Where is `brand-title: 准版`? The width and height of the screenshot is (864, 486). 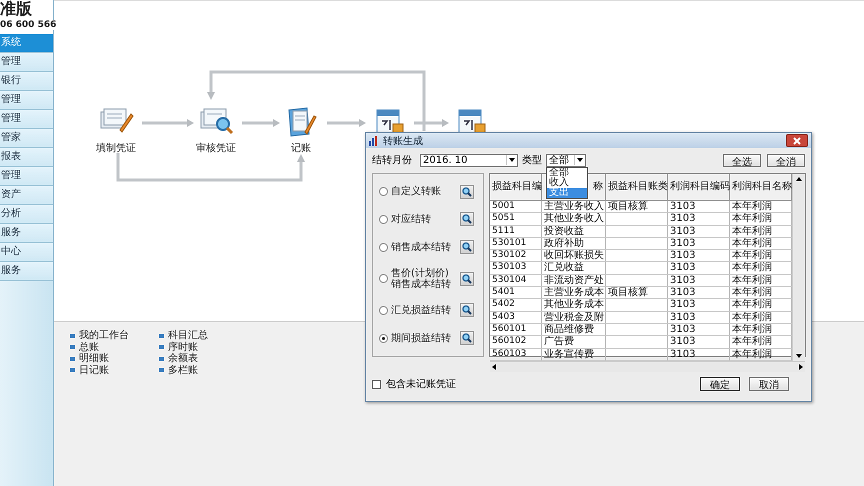 brand-title: 准版 is located at coordinates (16, 9).